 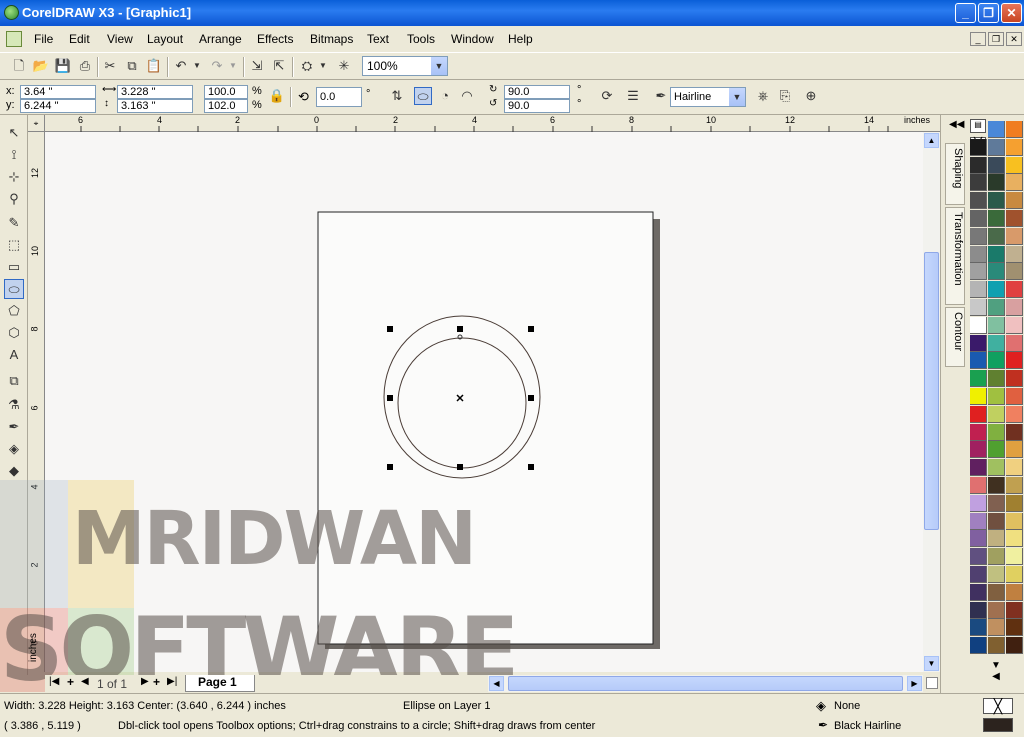 I want to click on application-launcher-icon: ⛭, so click(x=307, y=66).